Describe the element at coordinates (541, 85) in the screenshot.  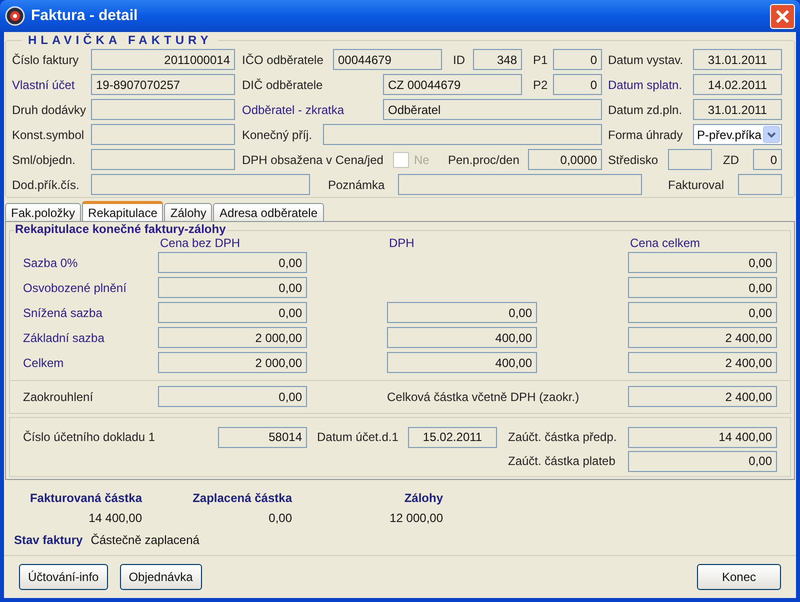
I see `field-label: P2` at that location.